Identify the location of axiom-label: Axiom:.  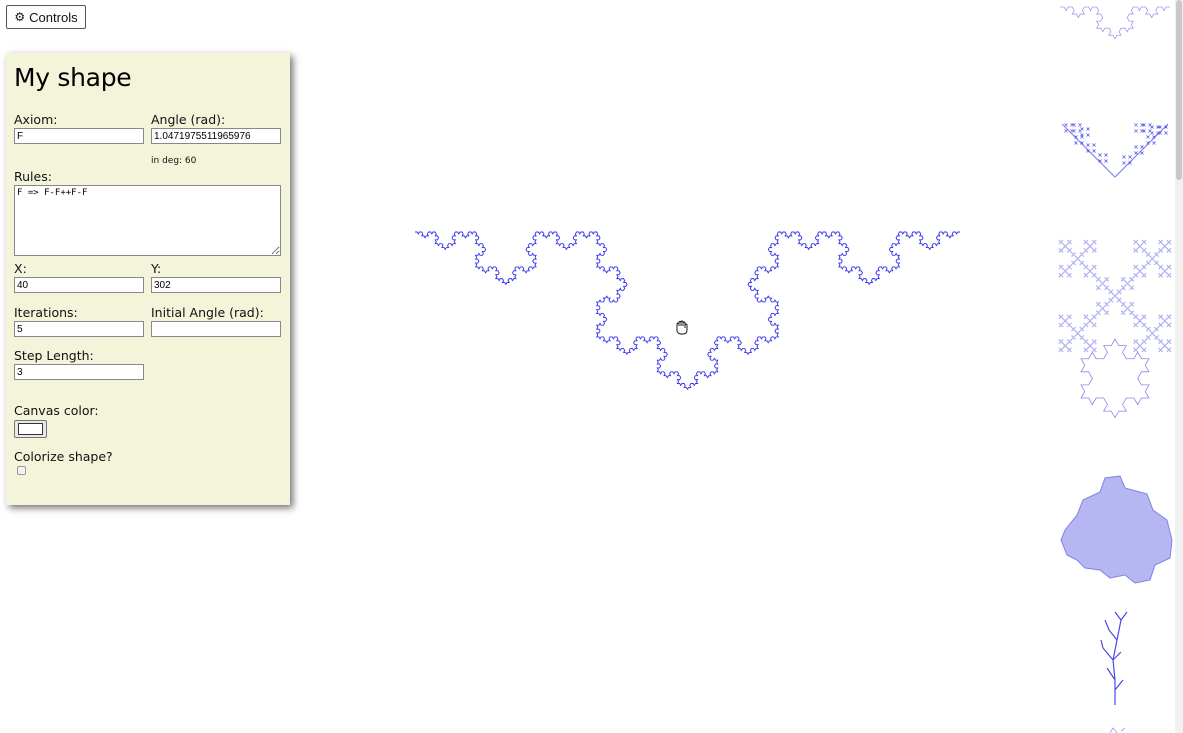
(36, 119).